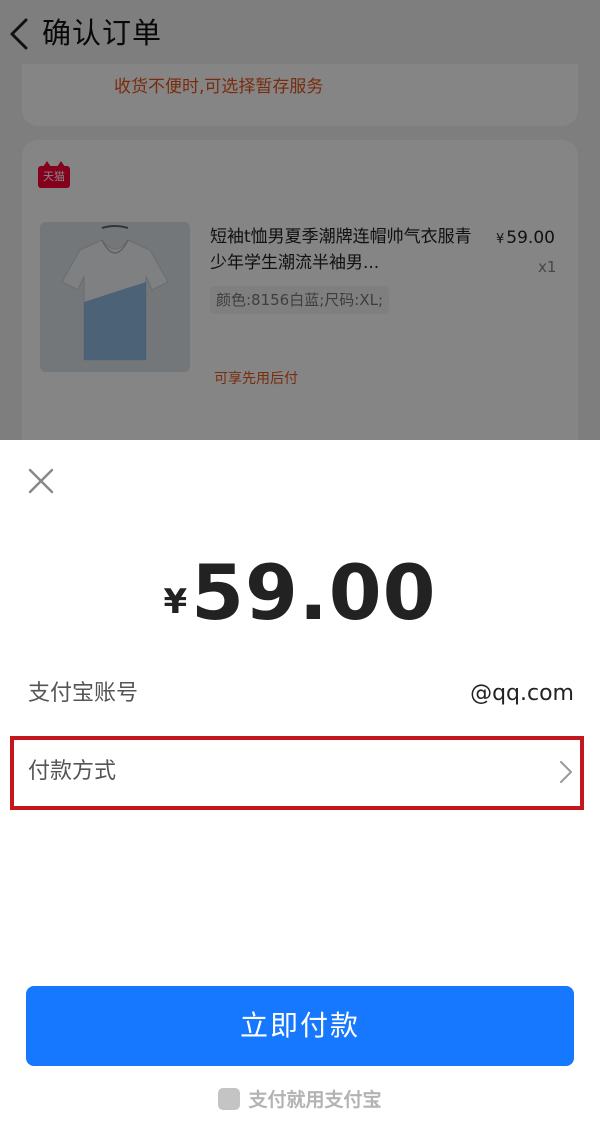 The image size is (600, 1130). What do you see at coordinates (522, 693) in the screenshot?
I see `account-value: @qq.com` at bounding box center [522, 693].